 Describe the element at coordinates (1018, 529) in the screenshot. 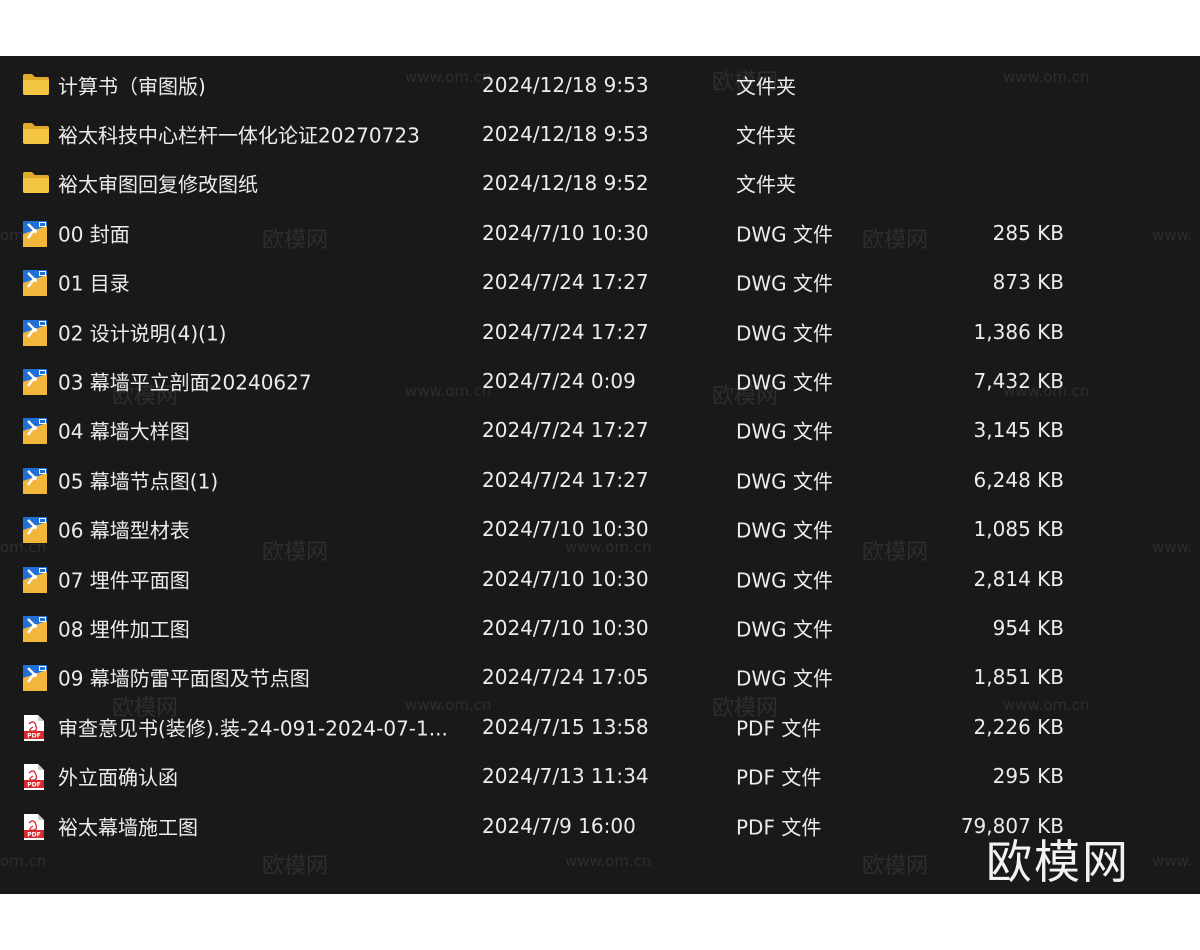

I see `file-size: 1,085 KB` at that location.